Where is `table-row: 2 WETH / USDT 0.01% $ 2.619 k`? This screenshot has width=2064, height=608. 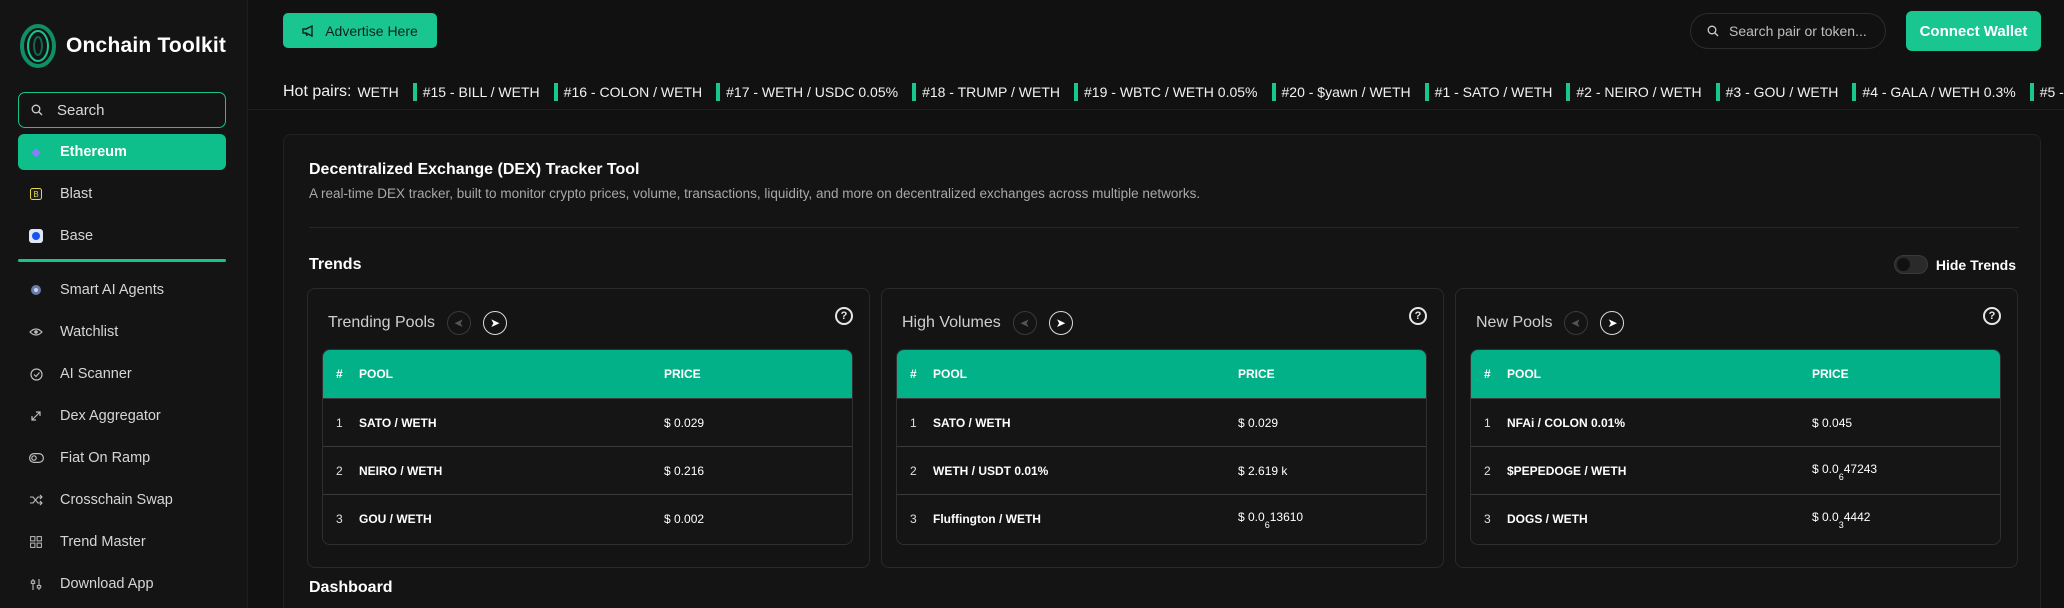 table-row: 2 WETH / USDT 0.01% $ 2.619 k is located at coordinates (1161, 470).